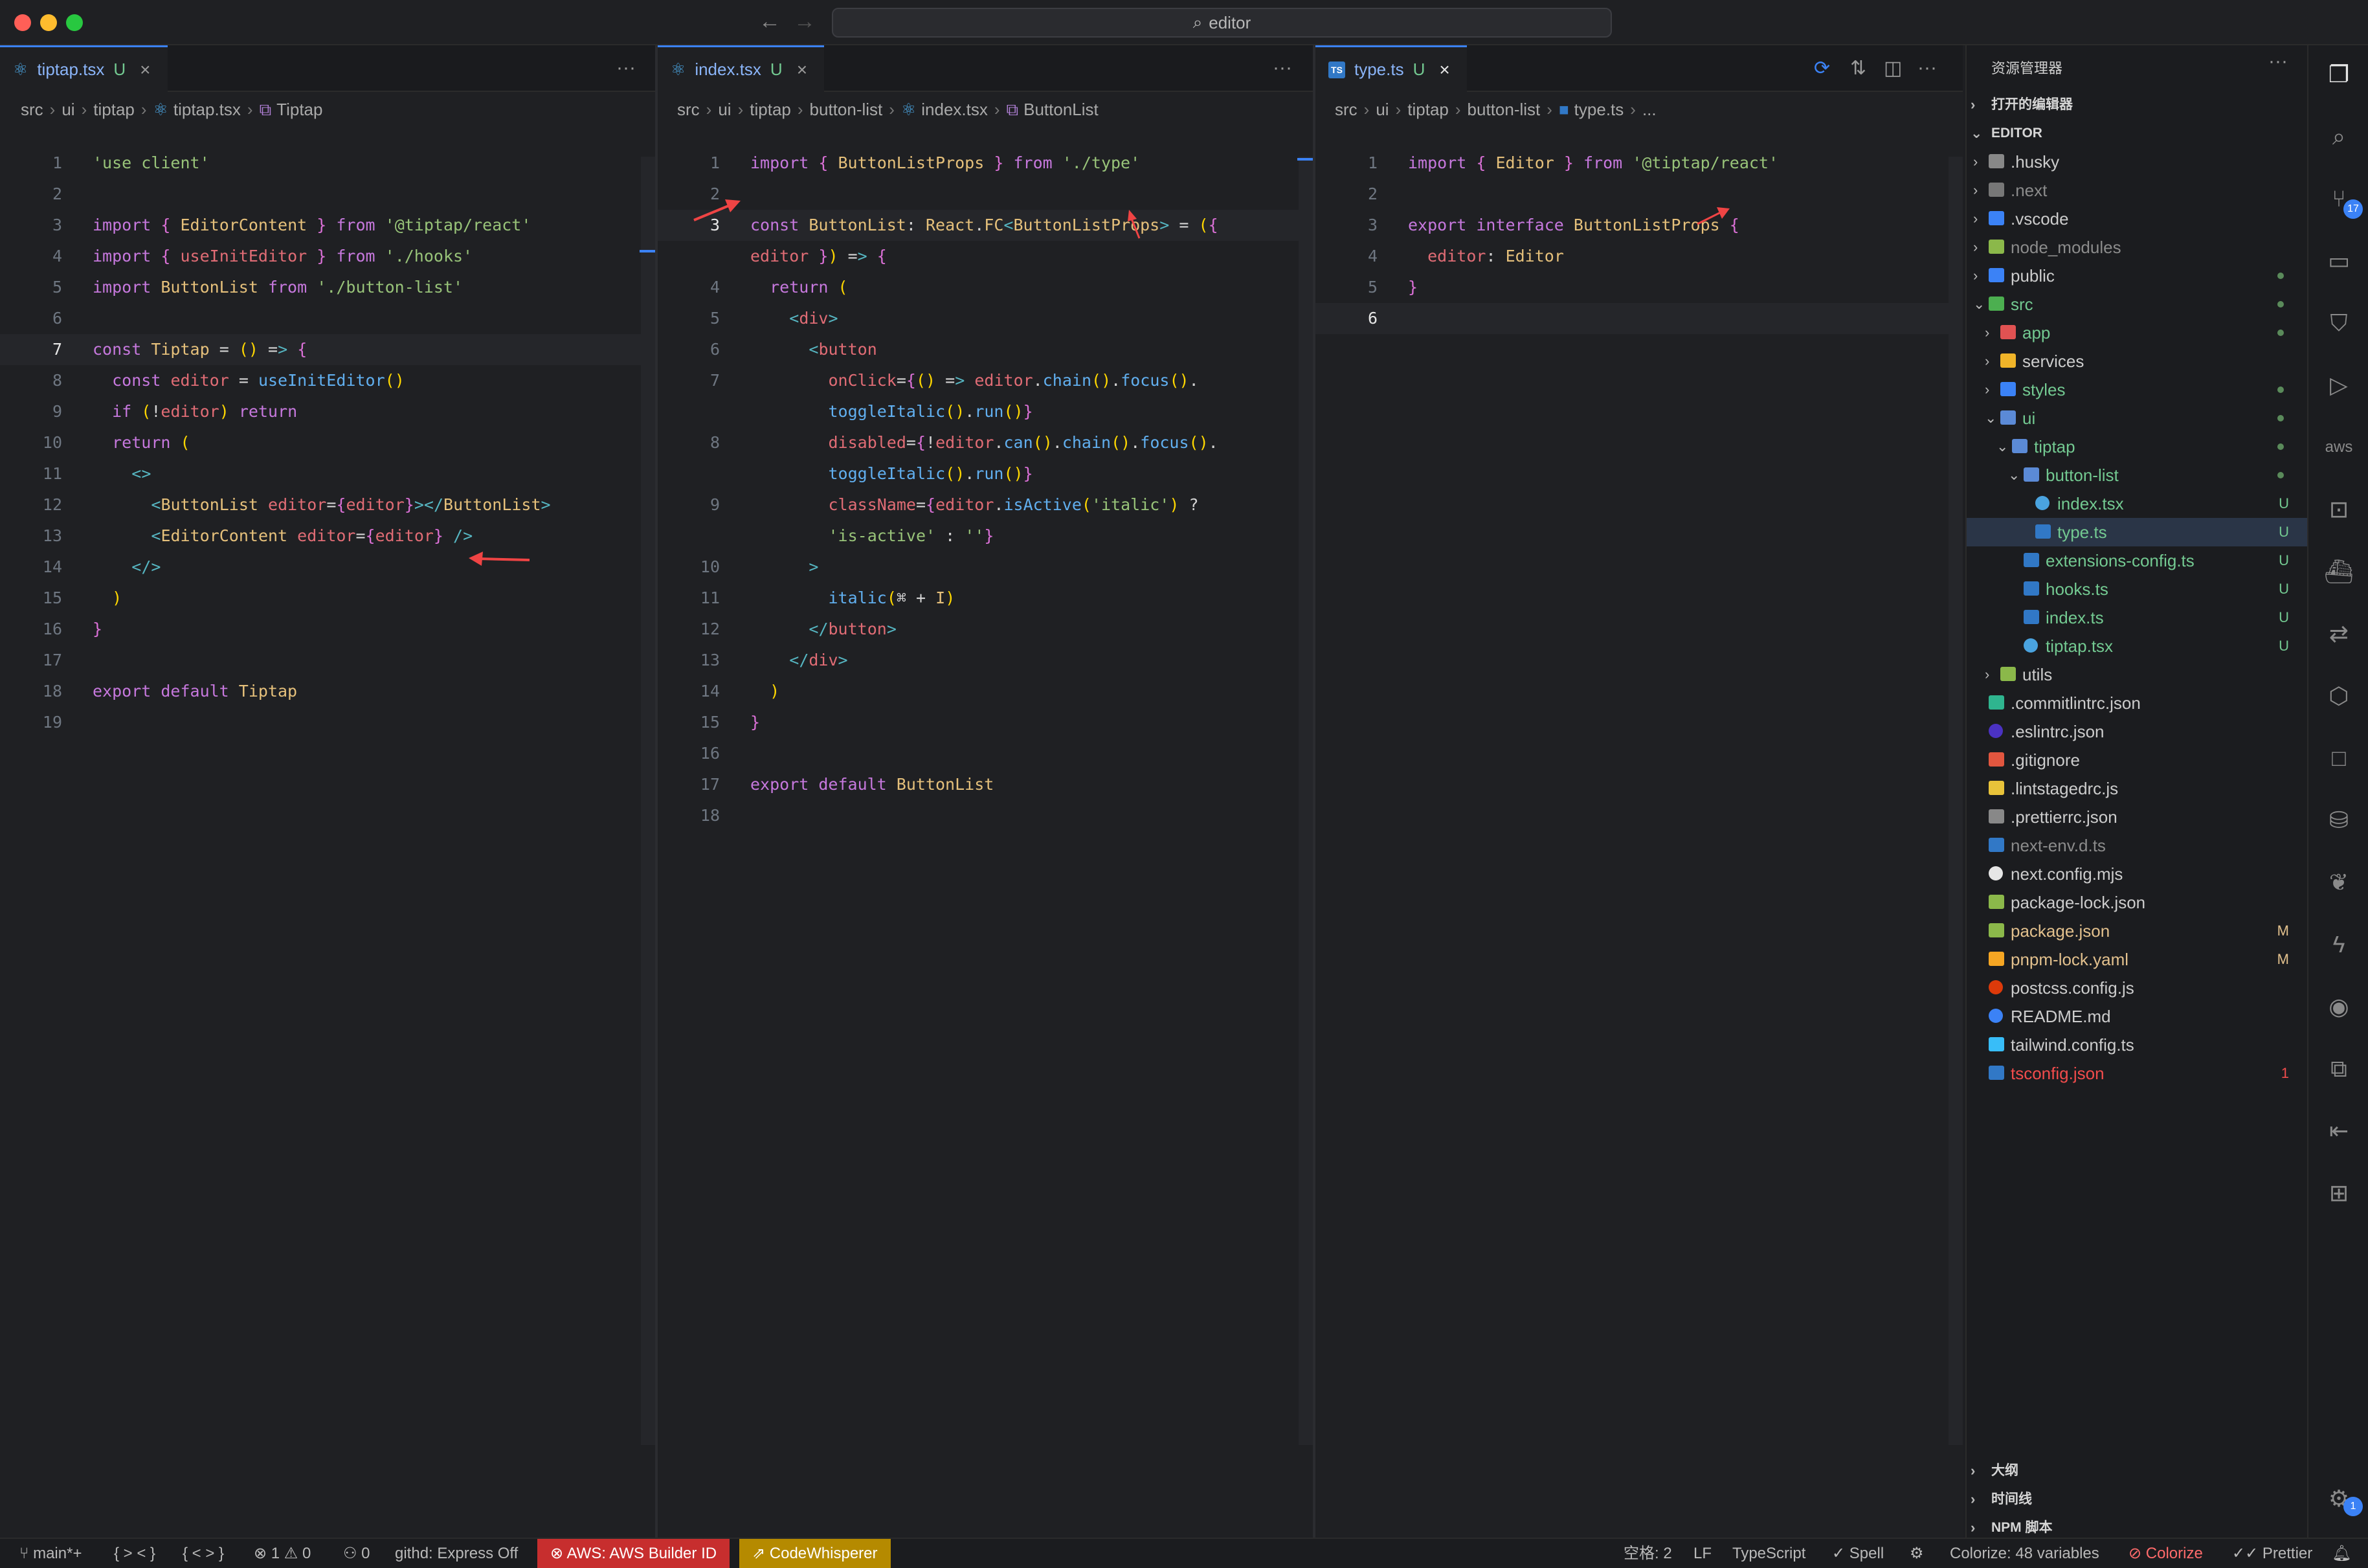 The width and height of the screenshot is (2368, 1568). What do you see at coordinates (1222, 23) in the screenshot?
I see `command-center-search: ⌕ editor` at bounding box center [1222, 23].